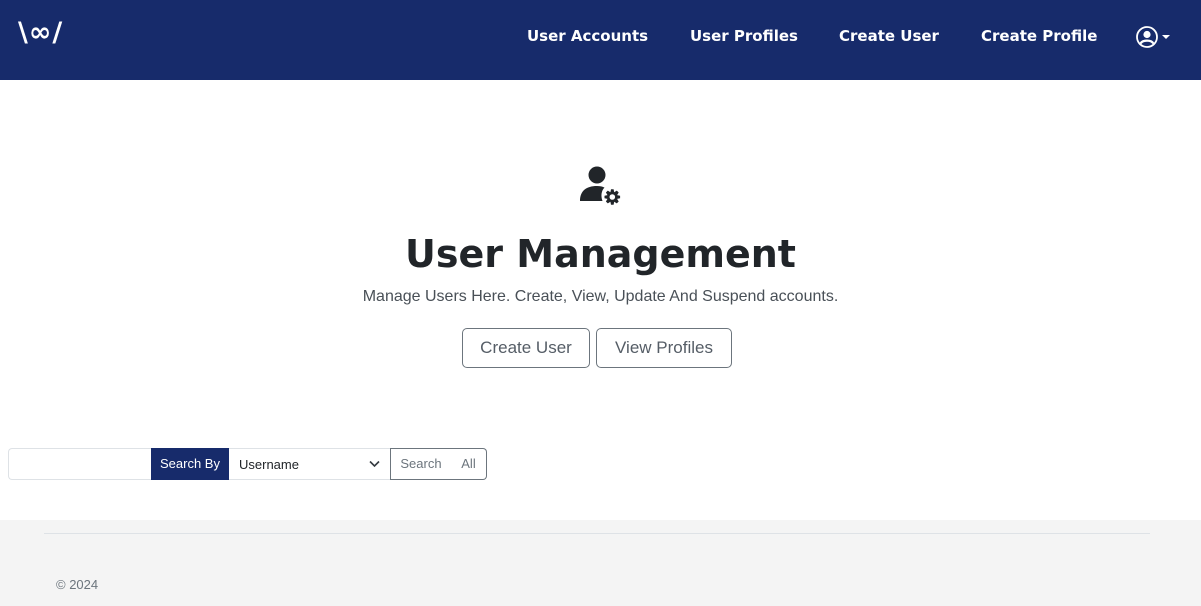 The width and height of the screenshot is (1201, 606). What do you see at coordinates (190, 464) in the screenshot?
I see `search-by-label: Search By` at bounding box center [190, 464].